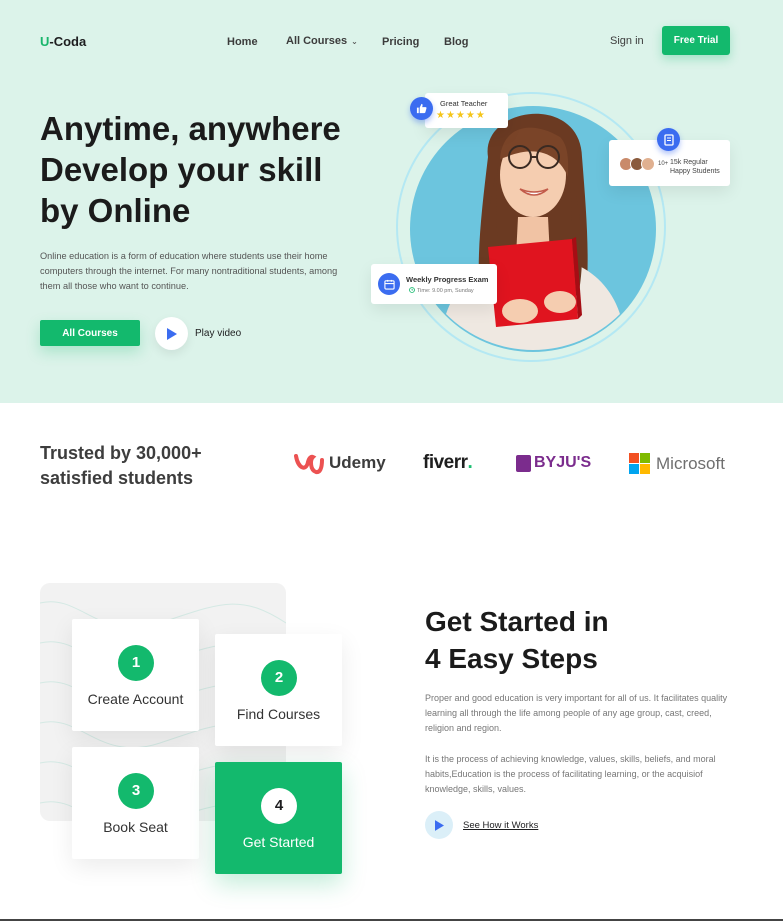  What do you see at coordinates (354, 41) in the screenshot?
I see `chevron-down-icon: ⌄` at bounding box center [354, 41].